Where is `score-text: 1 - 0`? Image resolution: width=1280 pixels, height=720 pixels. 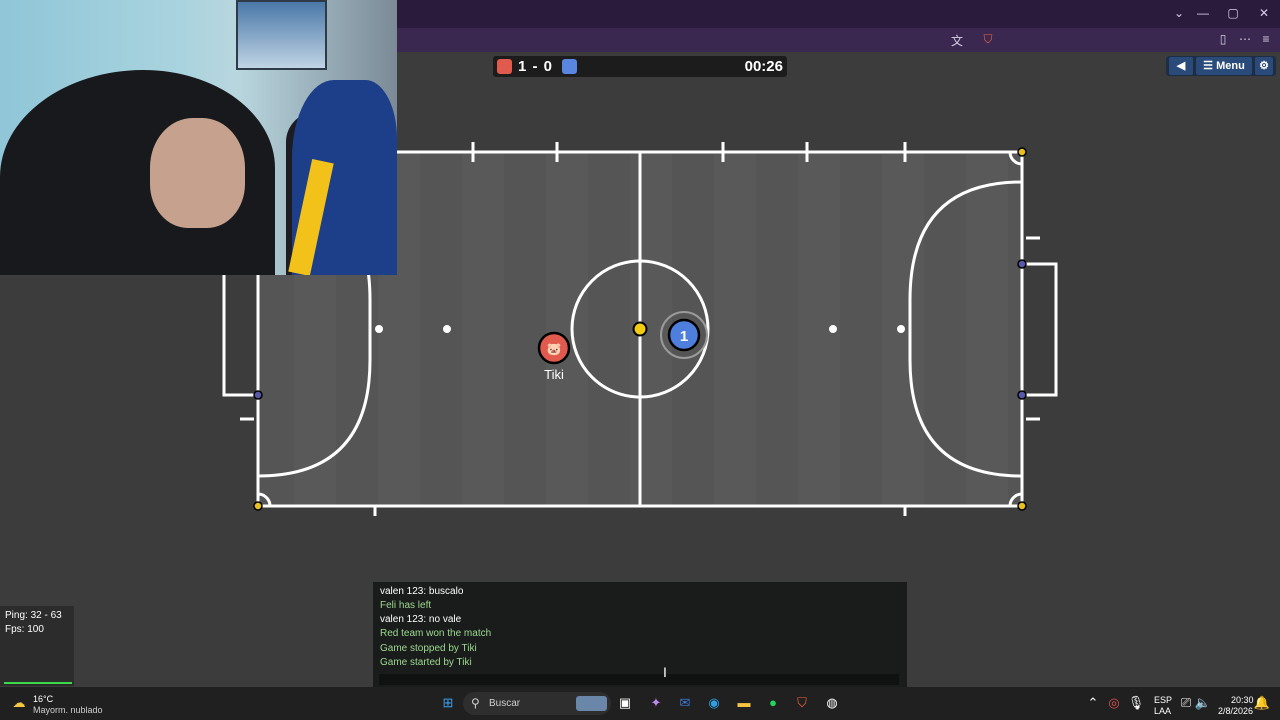 score-text: 1 - 0 is located at coordinates (536, 66).